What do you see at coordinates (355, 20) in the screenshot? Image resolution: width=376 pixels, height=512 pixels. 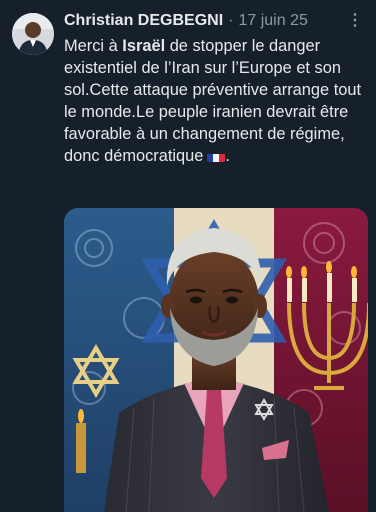 I see `more-options-icon: ⋮` at bounding box center [355, 20].